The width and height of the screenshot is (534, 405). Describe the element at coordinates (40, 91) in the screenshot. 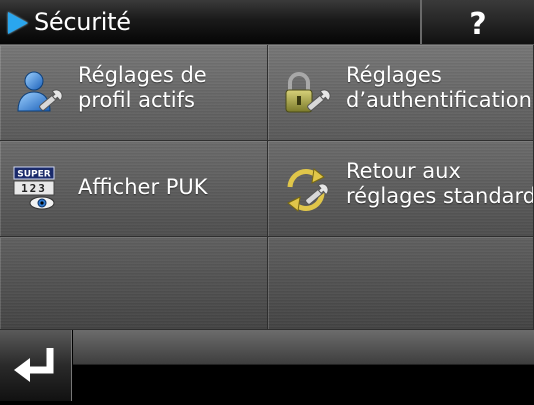

I see `user-wrench-icon` at that location.